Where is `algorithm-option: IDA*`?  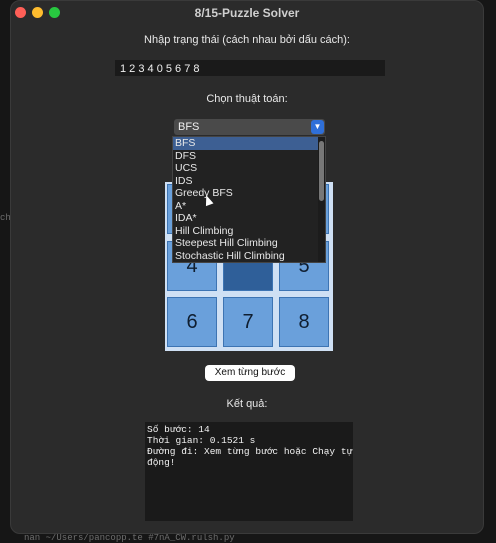
algorithm-option: IDA* is located at coordinates (249, 218).